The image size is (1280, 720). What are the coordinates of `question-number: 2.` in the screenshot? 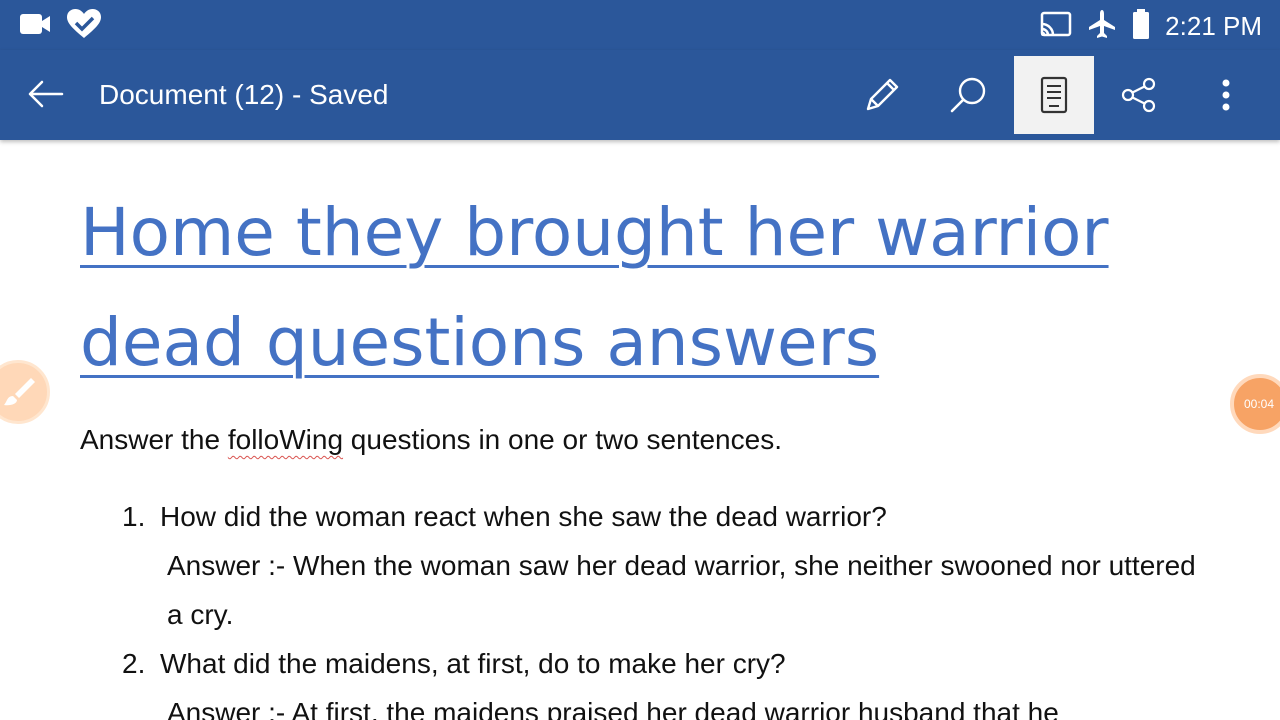 It's located at (134, 663).